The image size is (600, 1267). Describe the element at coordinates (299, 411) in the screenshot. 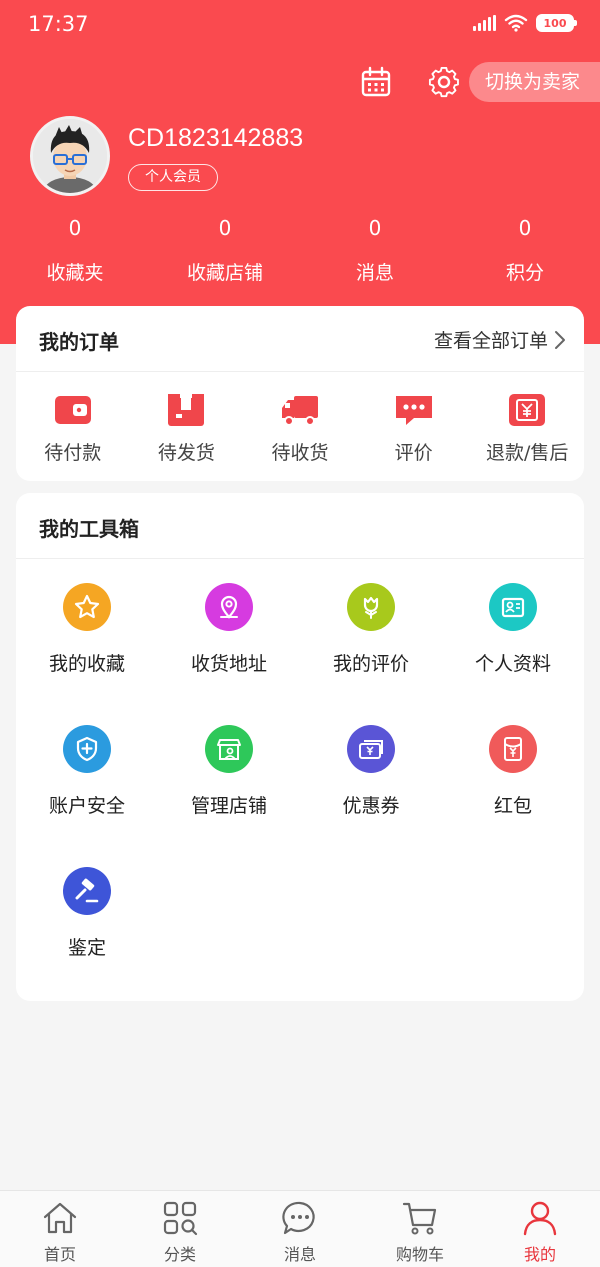

I see `truck-icon` at that location.